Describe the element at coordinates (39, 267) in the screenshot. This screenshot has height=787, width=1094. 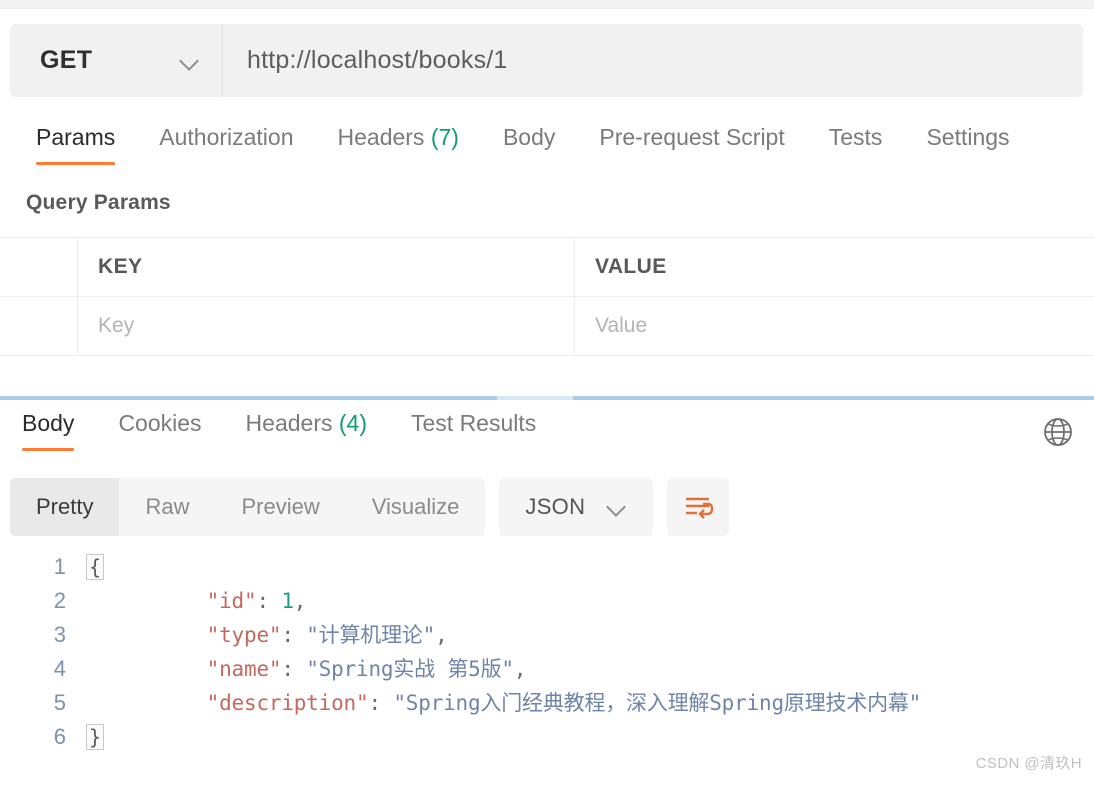
I see `table-header-checkbox-cell` at that location.